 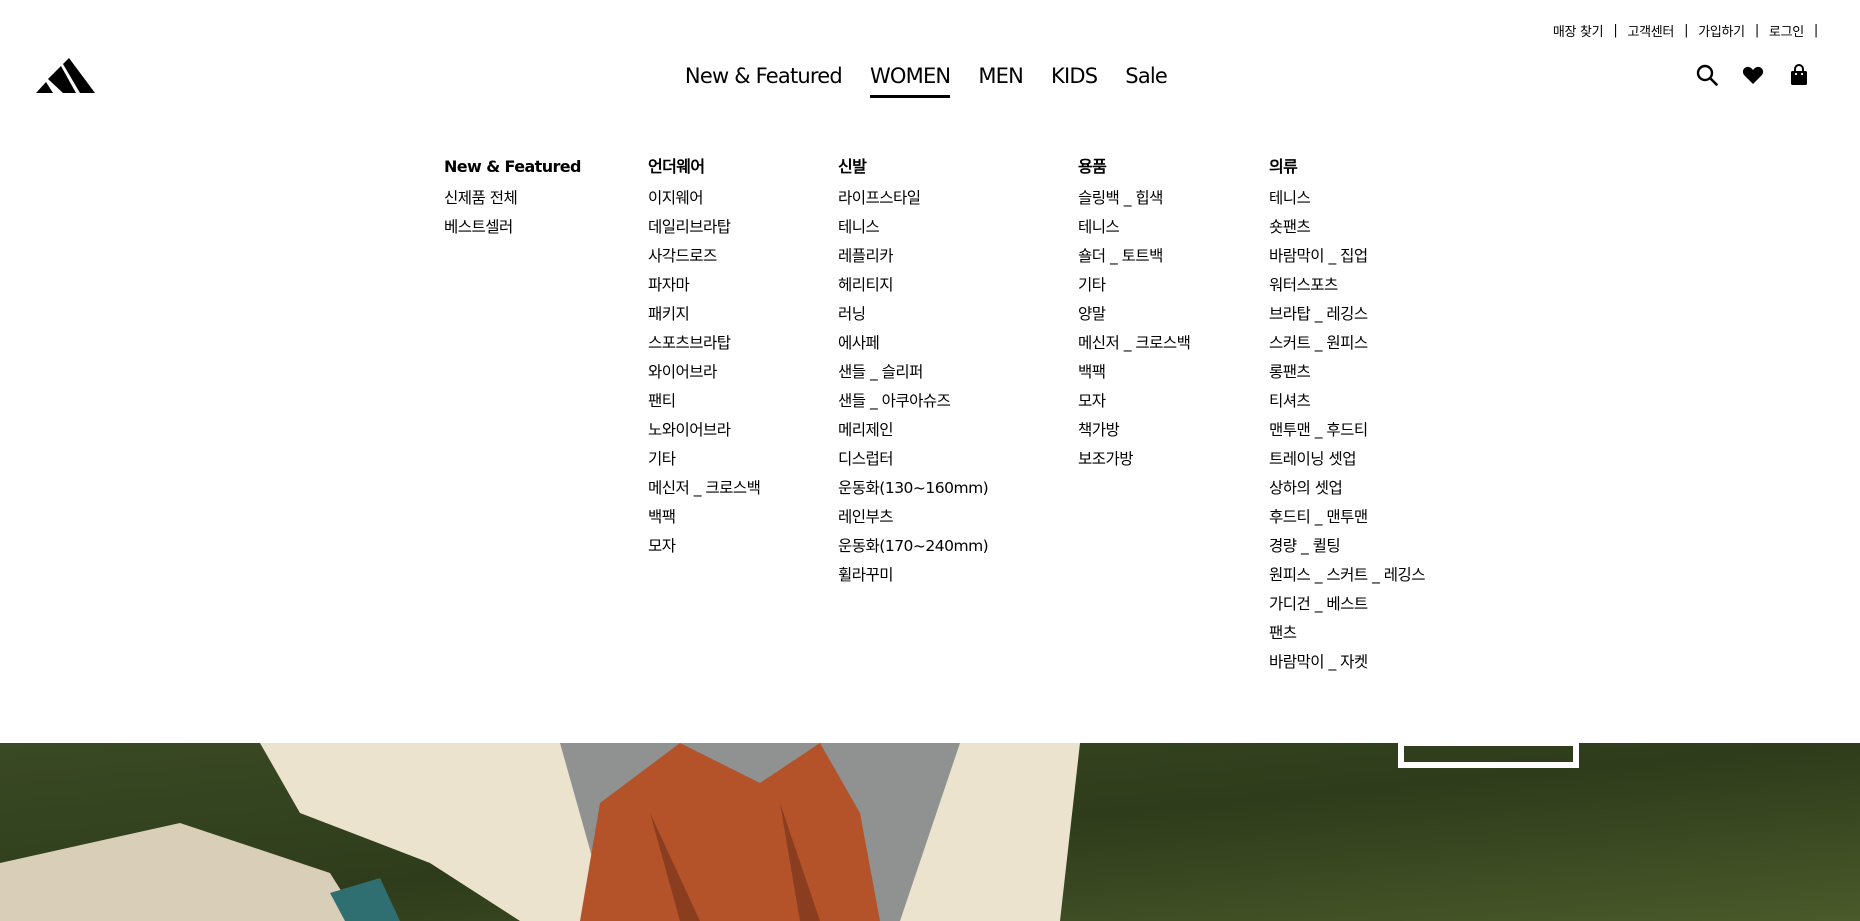 What do you see at coordinates (913, 430) in the screenshot?
I see `menu-item: 메리제인` at bounding box center [913, 430].